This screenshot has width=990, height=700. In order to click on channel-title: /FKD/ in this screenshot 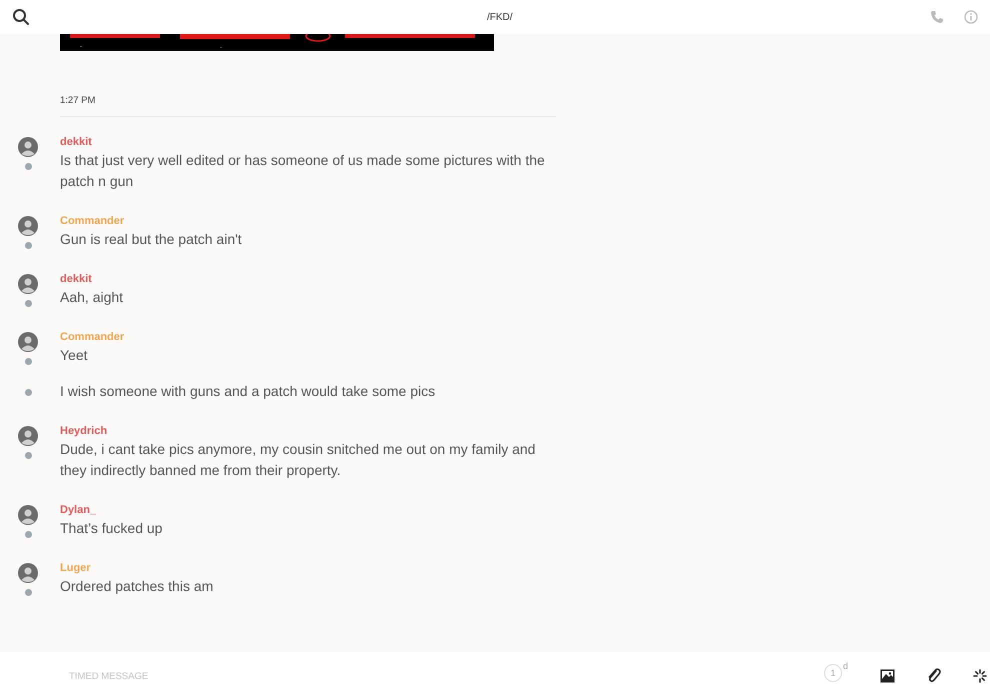, I will do `click(500, 17)`.